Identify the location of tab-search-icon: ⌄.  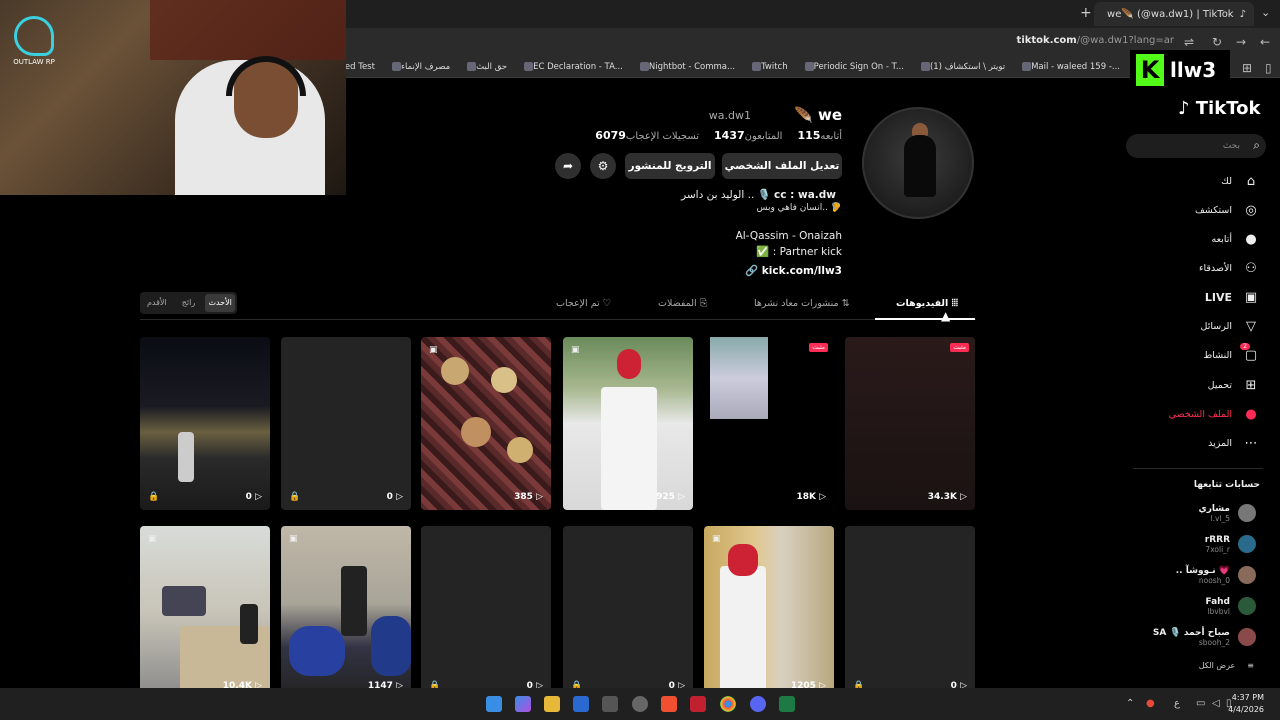
(1265, 12).